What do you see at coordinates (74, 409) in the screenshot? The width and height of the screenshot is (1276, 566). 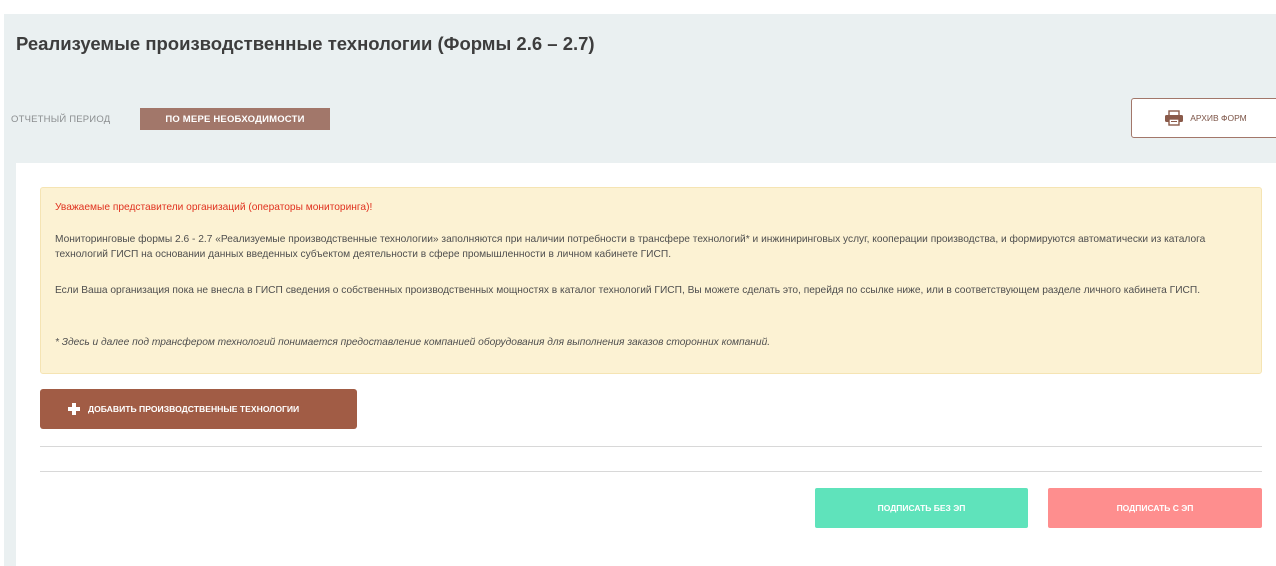 I see `plus-icon` at bounding box center [74, 409].